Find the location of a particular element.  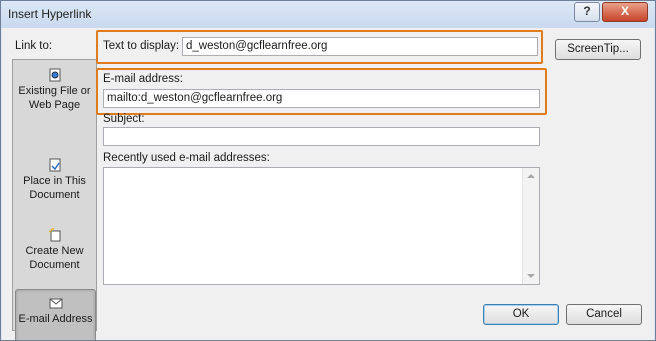

ok-button: OK is located at coordinates (521, 314).